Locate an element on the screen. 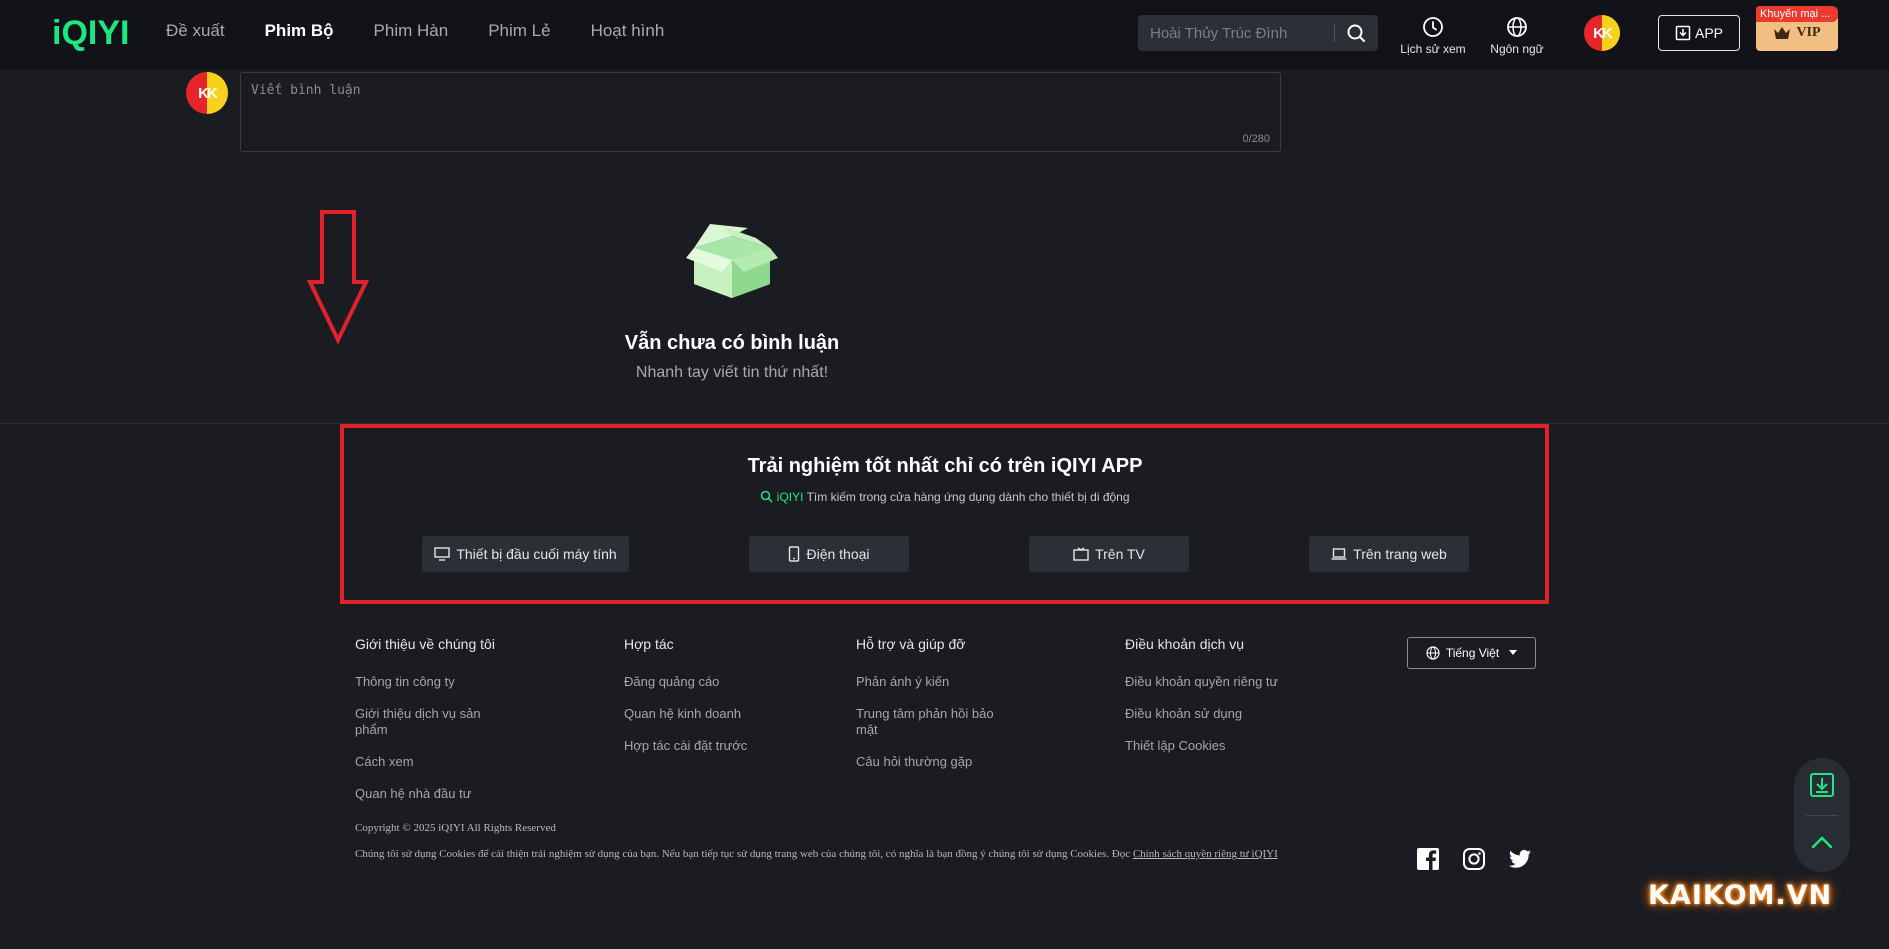  history-button: Lịch sử xem is located at coordinates (1433, 36).